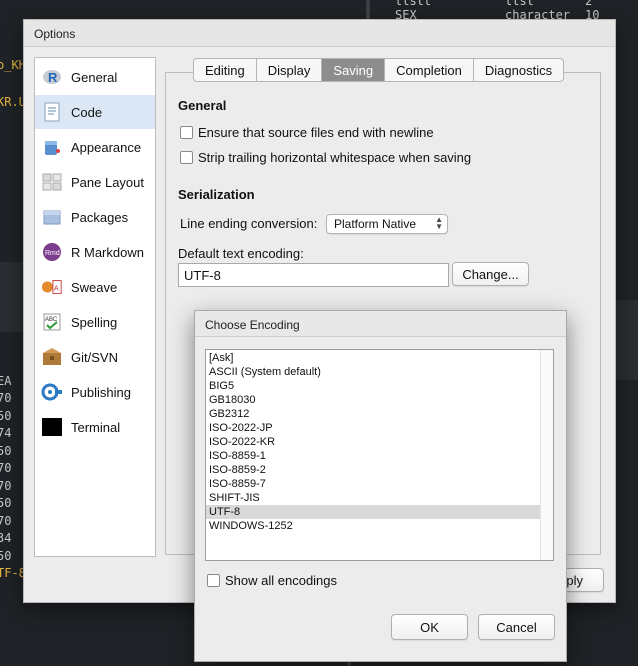 This screenshot has height=666, width=638. What do you see at coordinates (6, 433) in the screenshot?
I see `background-code-line: 74` at bounding box center [6, 433].